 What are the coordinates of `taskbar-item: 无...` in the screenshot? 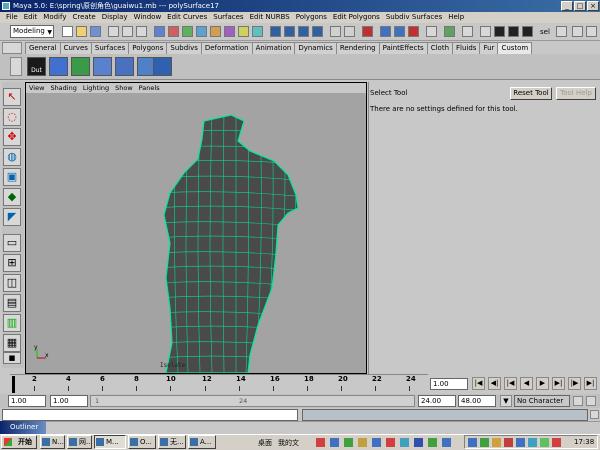 It's located at (172, 442).